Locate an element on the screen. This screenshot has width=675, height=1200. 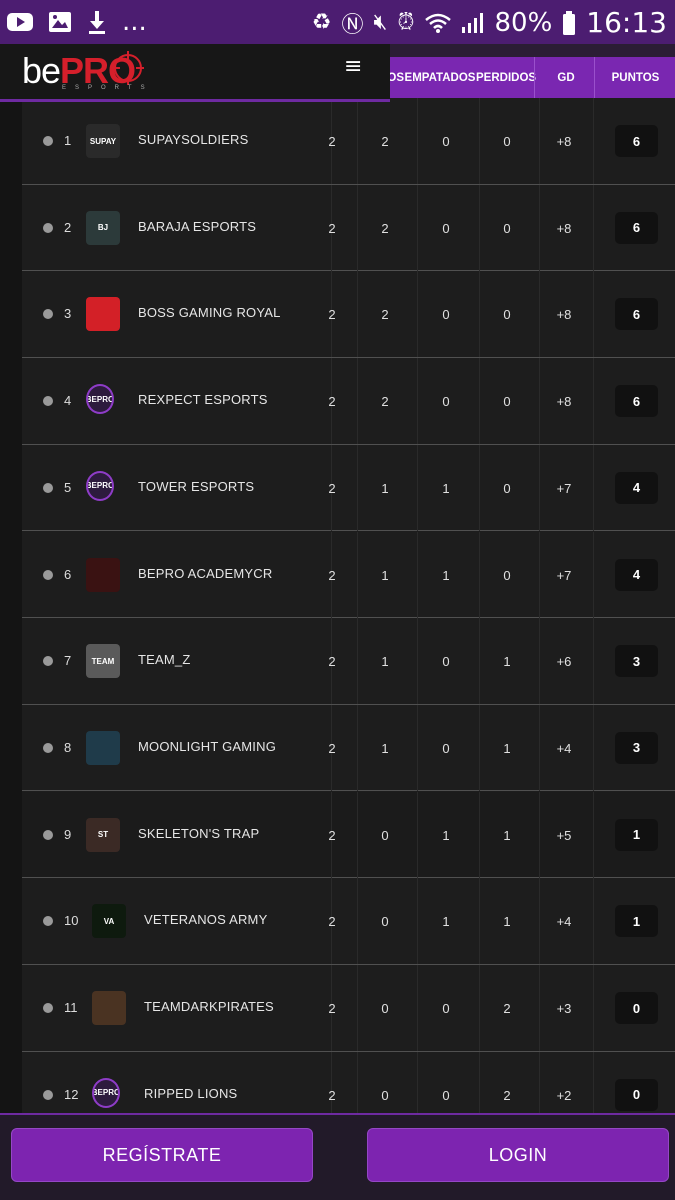
col-ganados: DOS is located at coordinates (397, 78).